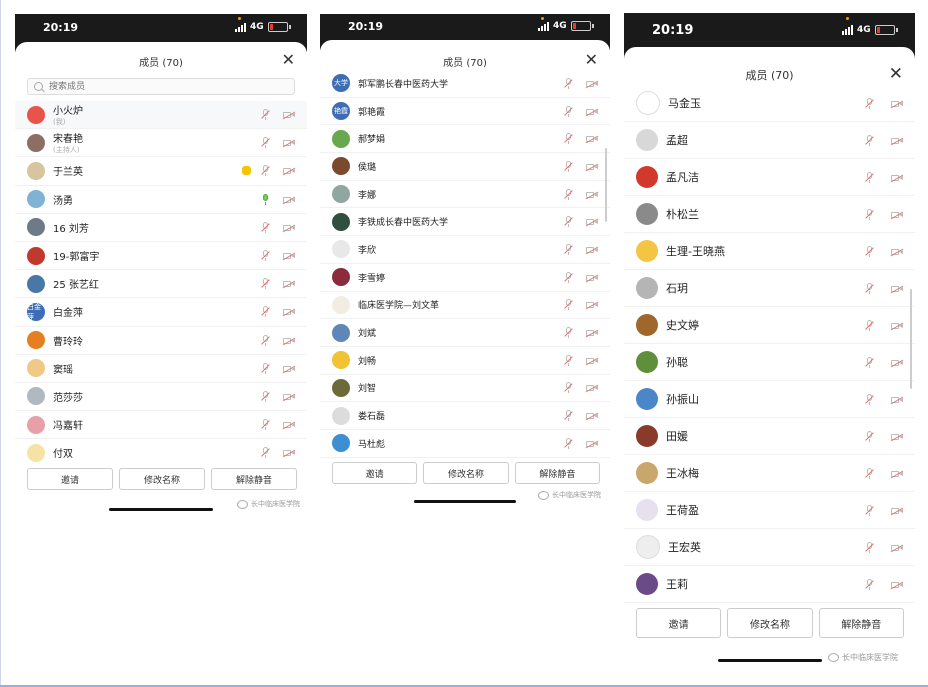  What do you see at coordinates (465, 278) in the screenshot?
I see `member-row: 李雪婷` at bounding box center [465, 278].